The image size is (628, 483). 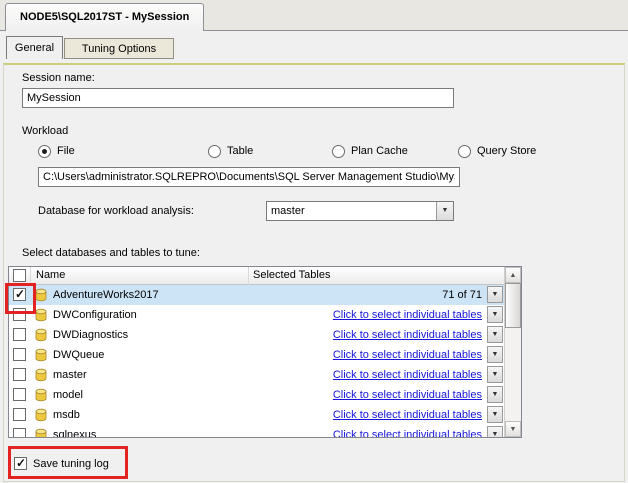 I want to click on database-name-cell: msdb, so click(x=140, y=415).